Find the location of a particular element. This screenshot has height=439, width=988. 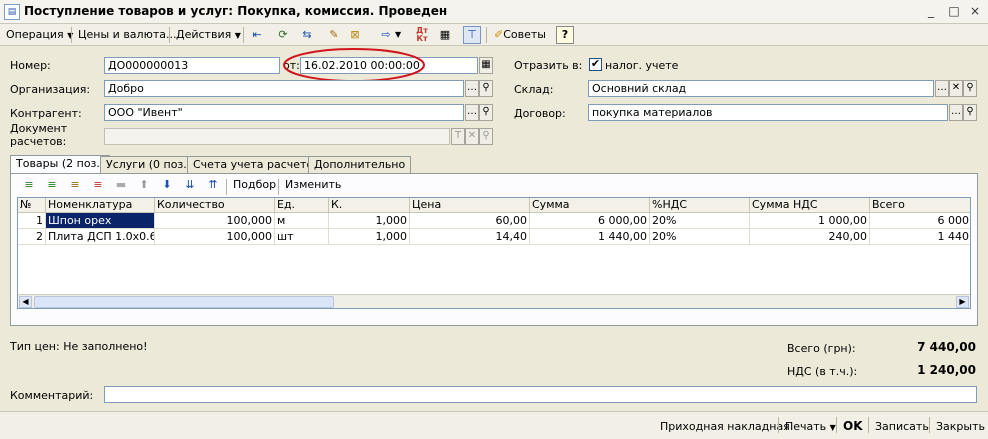

sort-asc-icon: ⇊ is located at coordinates (190, 185).